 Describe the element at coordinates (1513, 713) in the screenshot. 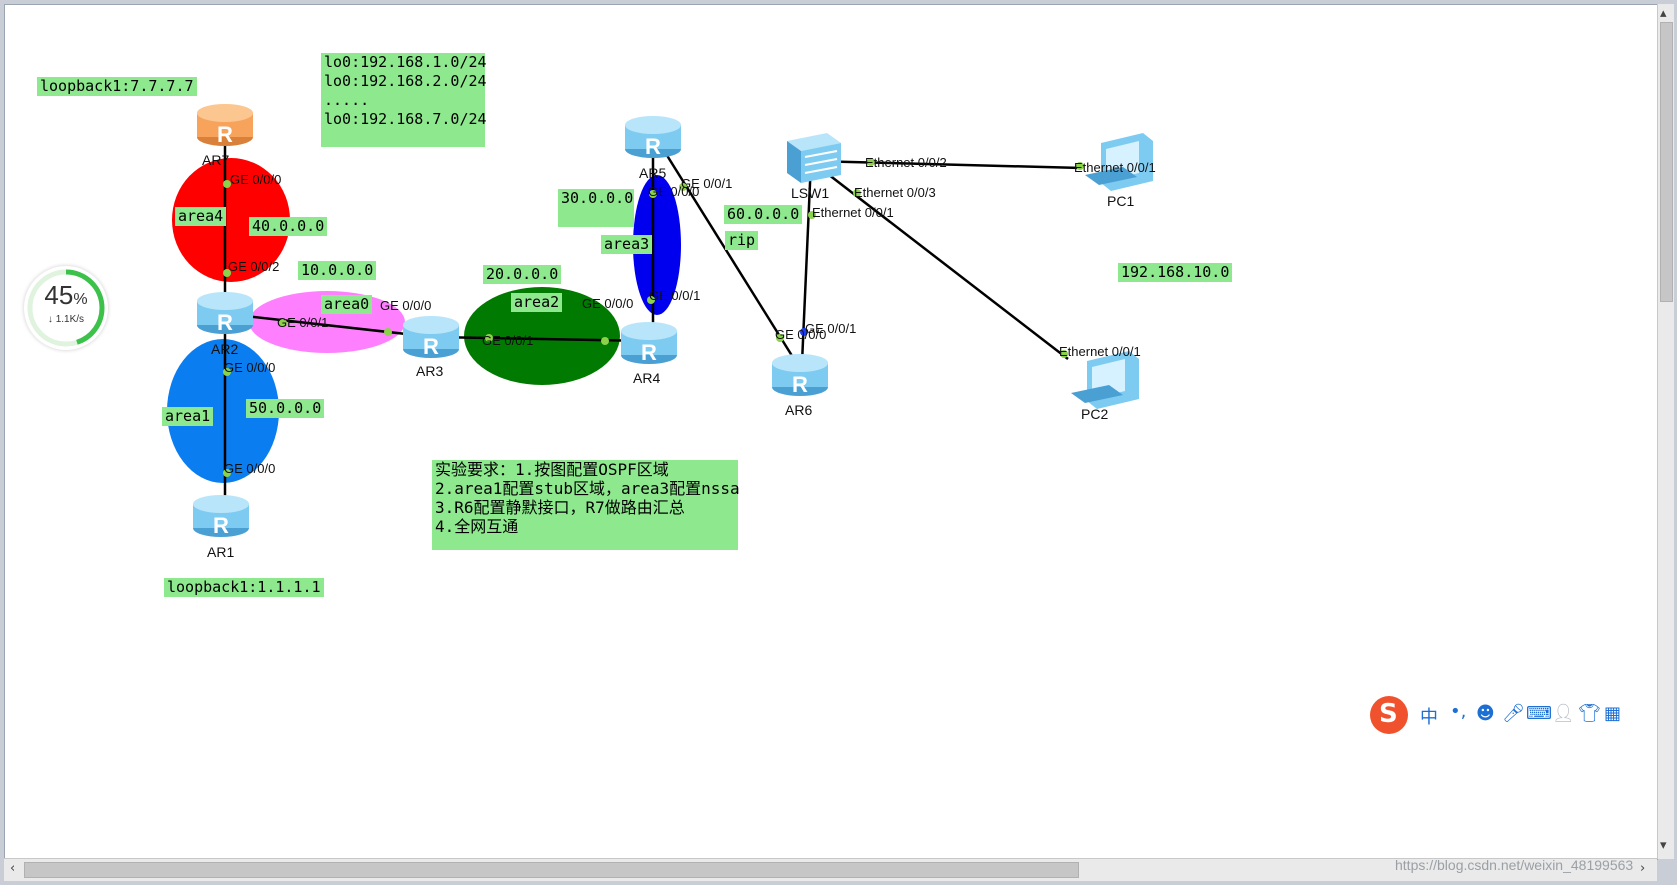

I see `microphone-icon: 🎤︎` at that location.